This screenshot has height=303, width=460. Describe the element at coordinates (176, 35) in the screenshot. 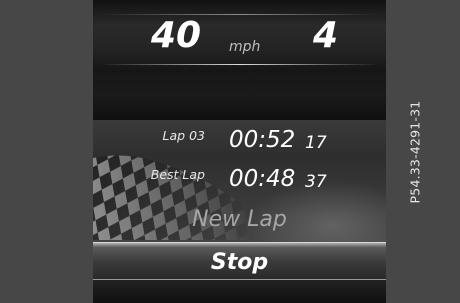

I see `speed-value: 40` at that location.